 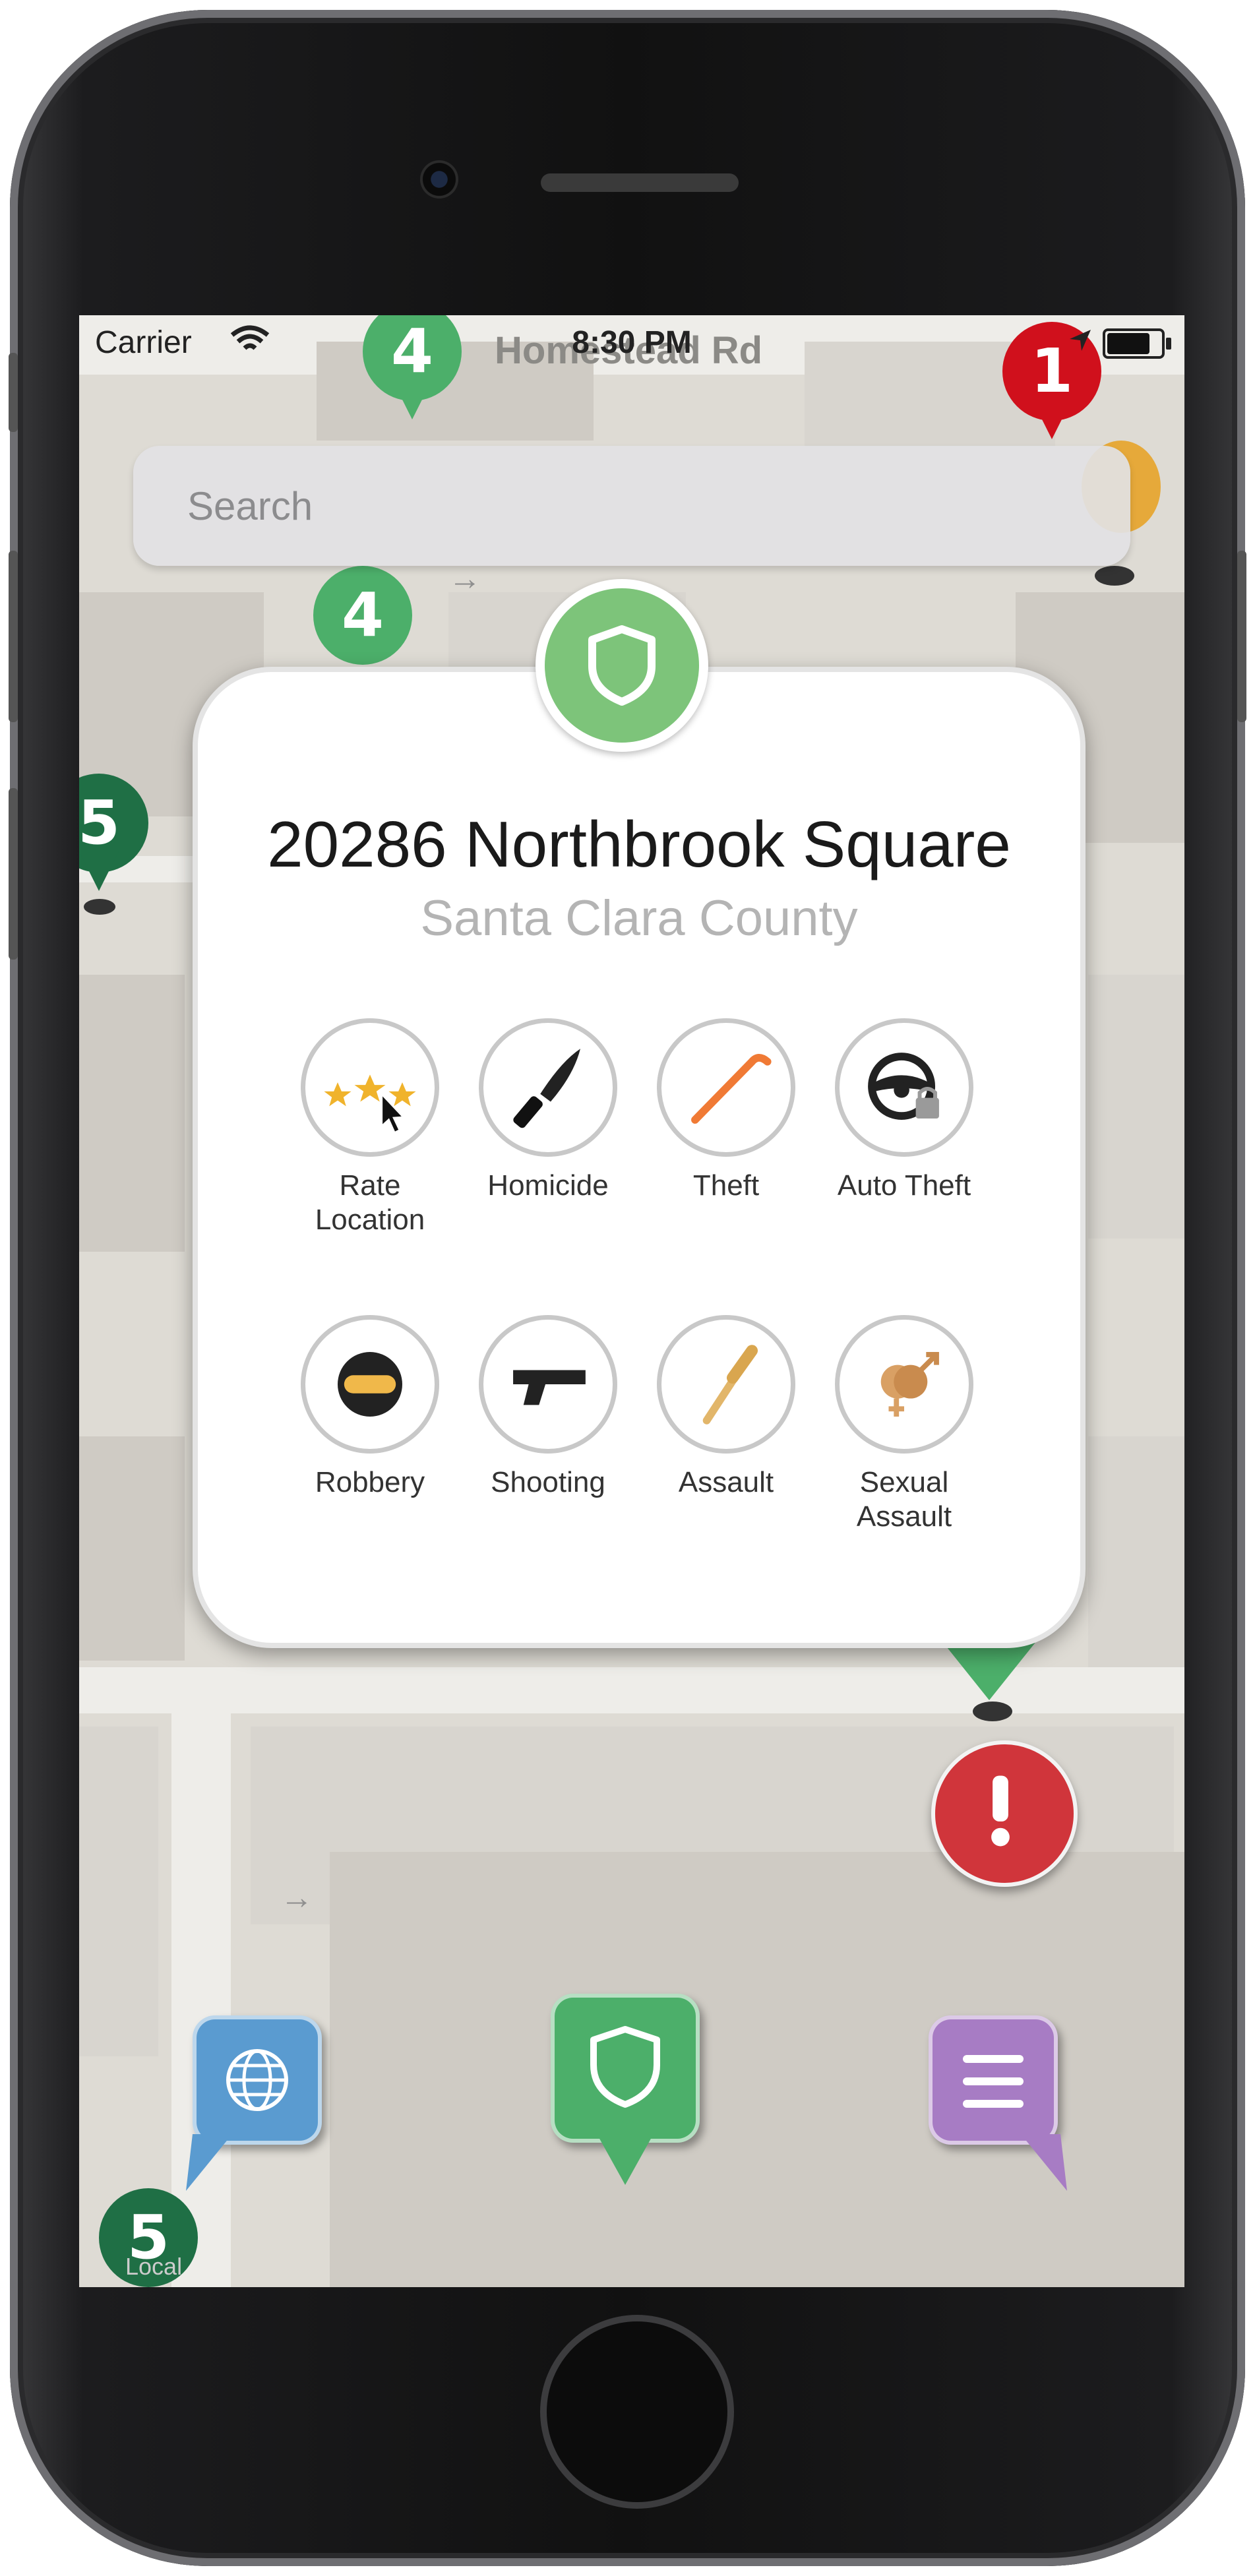 I want to click on homicide-button: Homicide, so click(x=551, y=1117).